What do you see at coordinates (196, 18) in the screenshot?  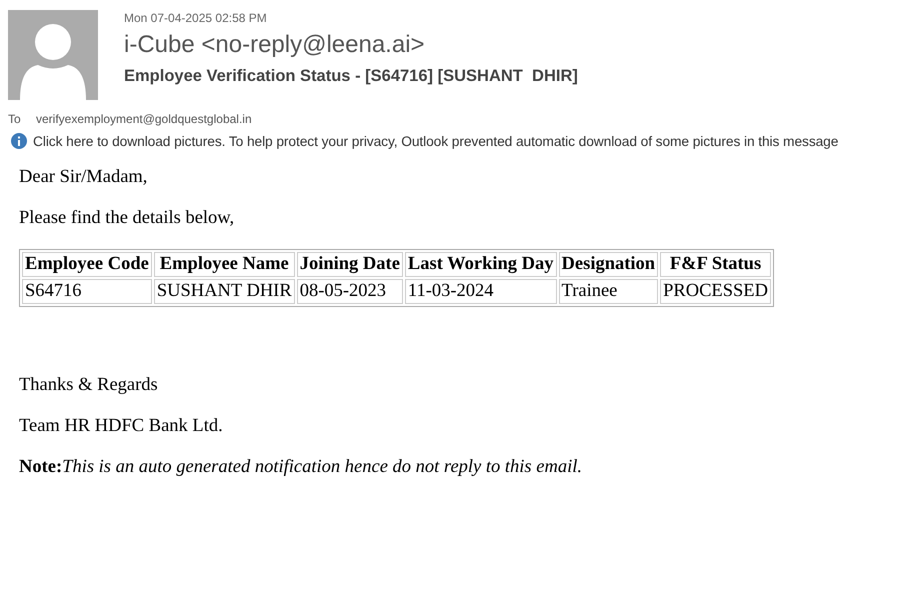 I see `sent-date: Mon 07-04-2025 02:58 PM` at bounding box center [196, 18].